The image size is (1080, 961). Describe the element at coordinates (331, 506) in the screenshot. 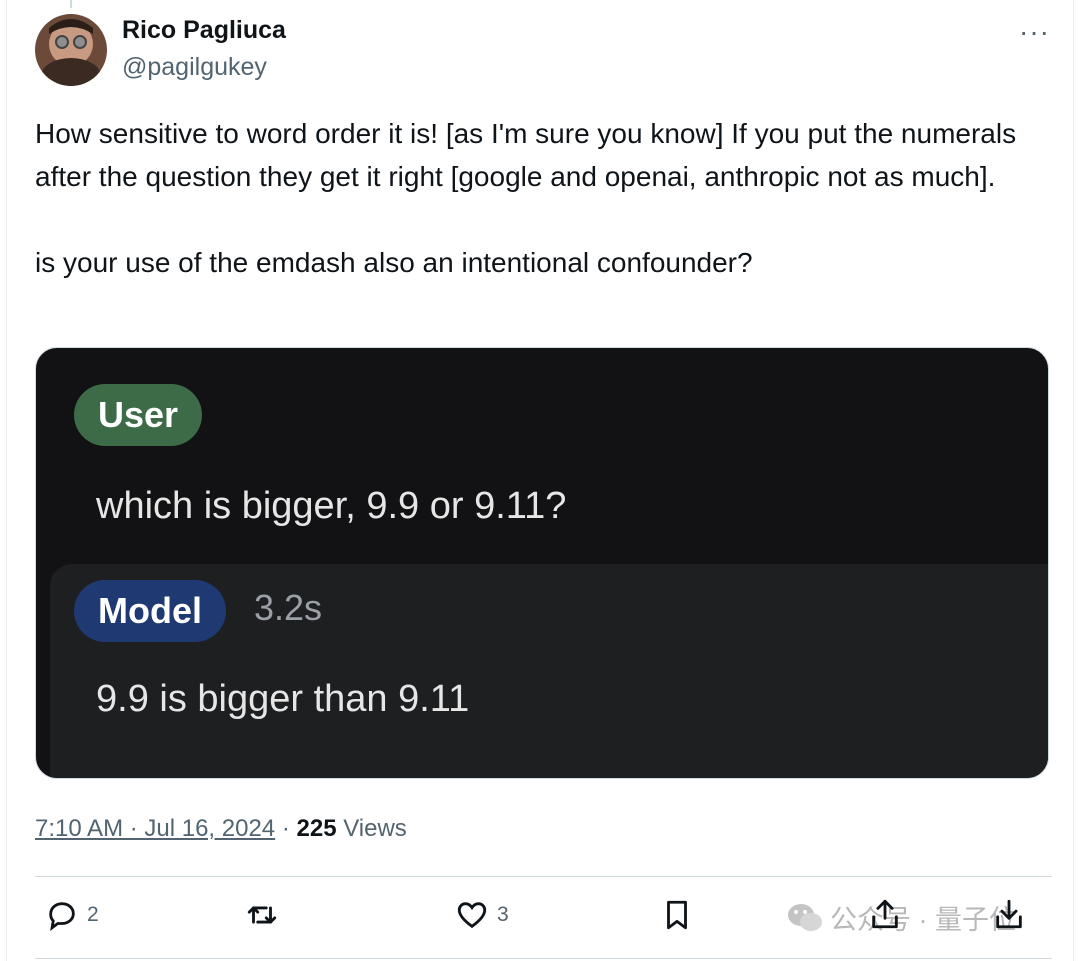

I see `user-question: which is bigger, 9.9 or 9.11?` at that location.